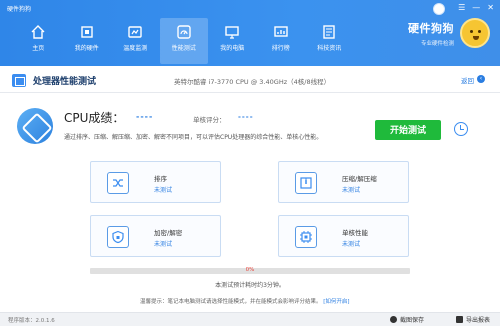  Describe the element at coordinates (359, 179) in the screenshot. I see `test-title: 压缩/解压缩` at that location.